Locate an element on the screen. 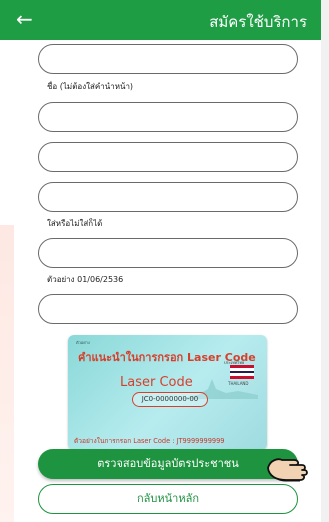 The height and width of the screenshot is (522, 329). laser-code-label: Laser Code is located at coordinates (156, 382).